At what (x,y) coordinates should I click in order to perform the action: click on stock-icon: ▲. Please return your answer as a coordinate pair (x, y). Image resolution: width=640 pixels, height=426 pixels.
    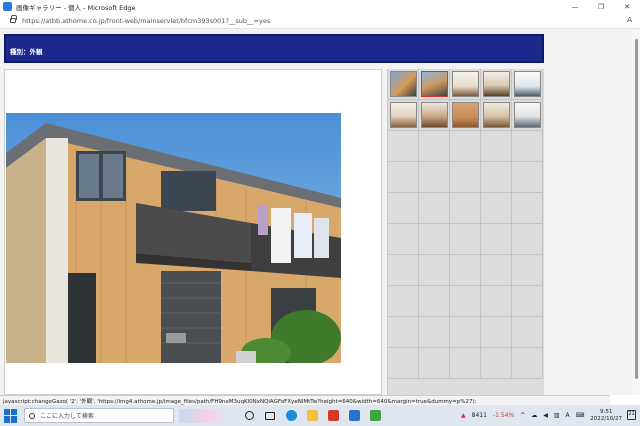
    Looking at the image, I should click on (463, 415).